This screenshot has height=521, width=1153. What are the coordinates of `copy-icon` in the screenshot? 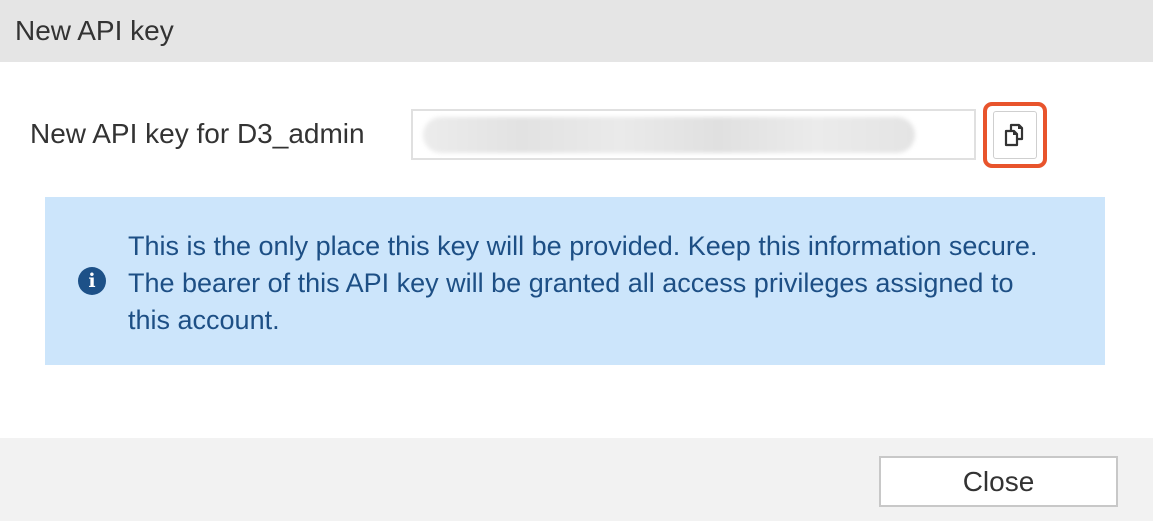 It's located at (1014, 135).